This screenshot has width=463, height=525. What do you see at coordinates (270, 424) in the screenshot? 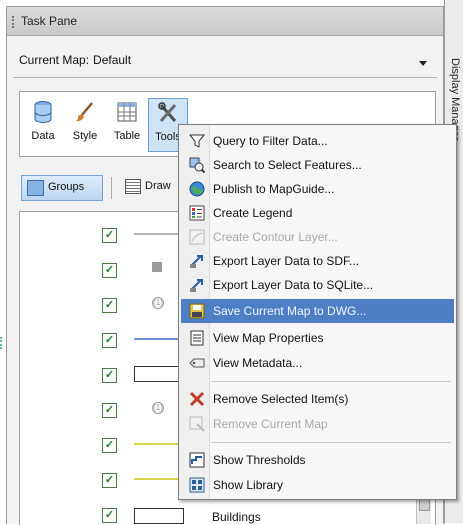
I see `menu-item-label: Remove Current Map` at bounding box center [270, 424].